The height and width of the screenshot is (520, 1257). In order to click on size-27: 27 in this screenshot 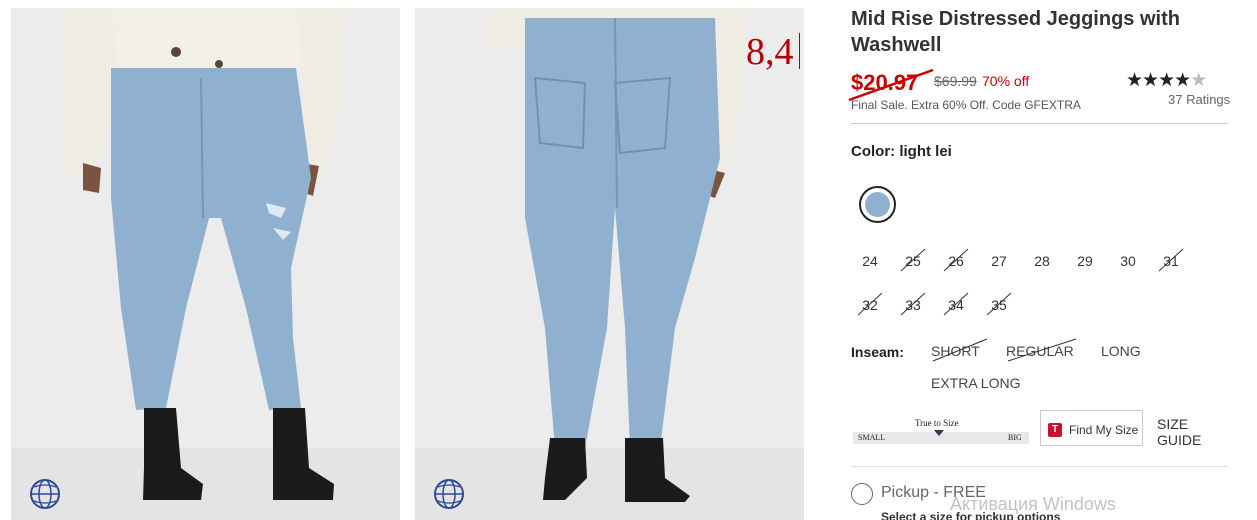, I will do `click(999, 261)`.